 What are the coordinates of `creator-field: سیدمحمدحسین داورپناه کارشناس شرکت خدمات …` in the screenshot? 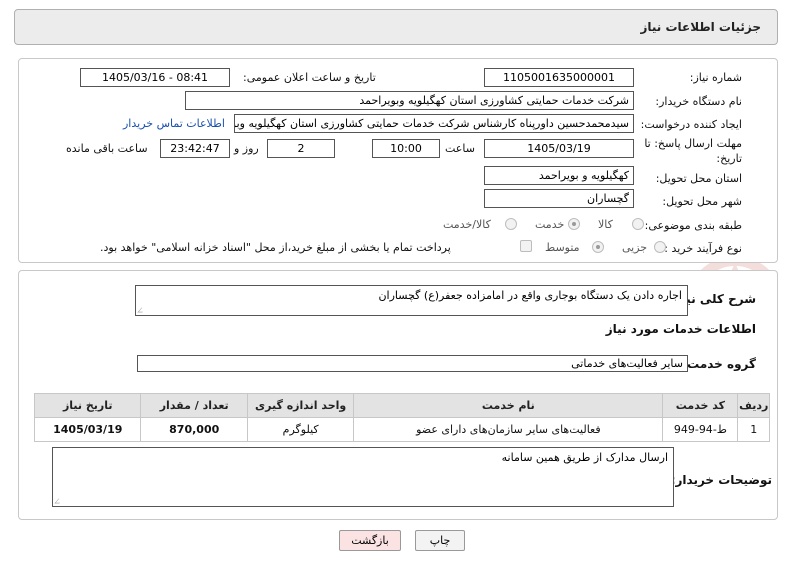 It's located at (434, 123).